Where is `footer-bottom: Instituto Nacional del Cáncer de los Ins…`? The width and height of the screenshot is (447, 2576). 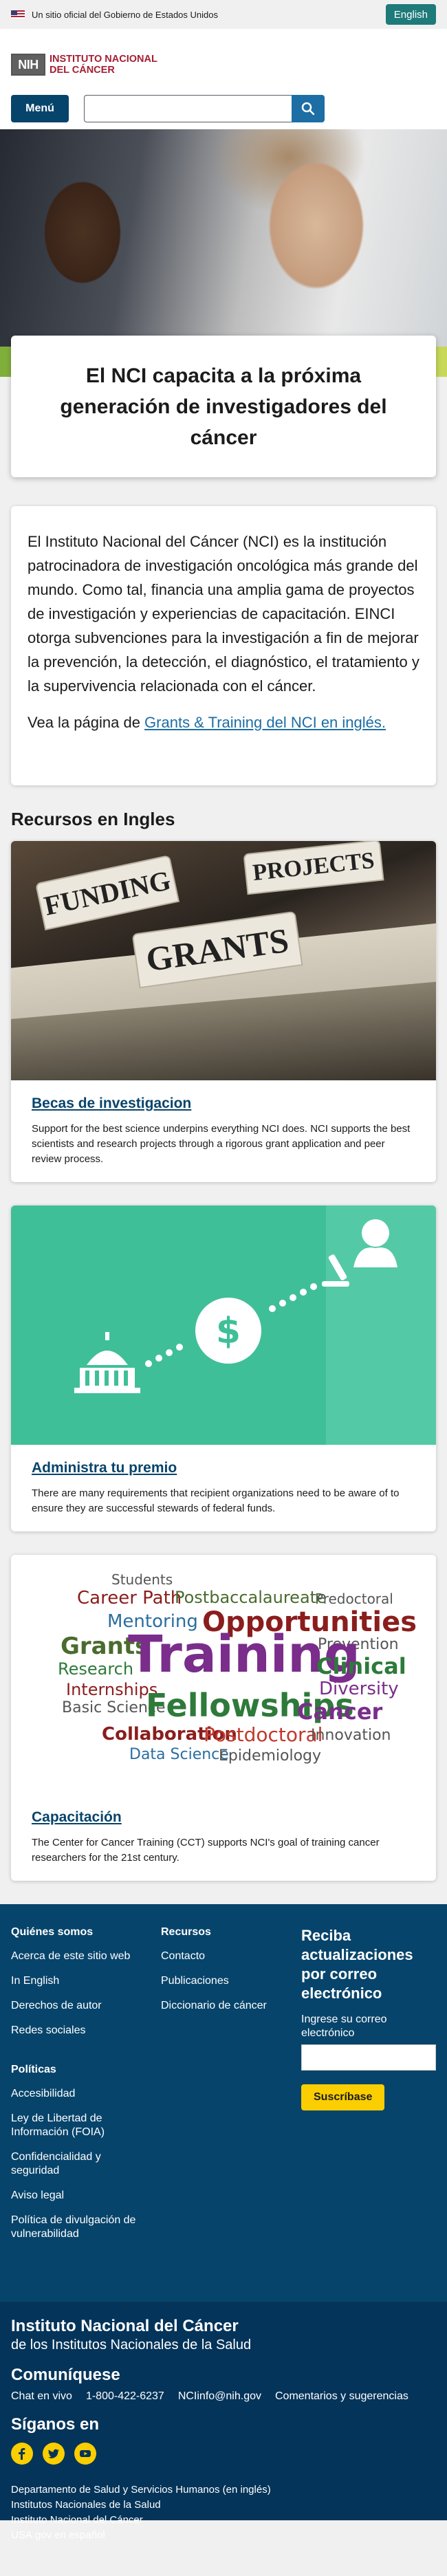
footer-bottom: Instituto Nacional del Cáncer de los Ins… is located at coordinates (223, 2421).